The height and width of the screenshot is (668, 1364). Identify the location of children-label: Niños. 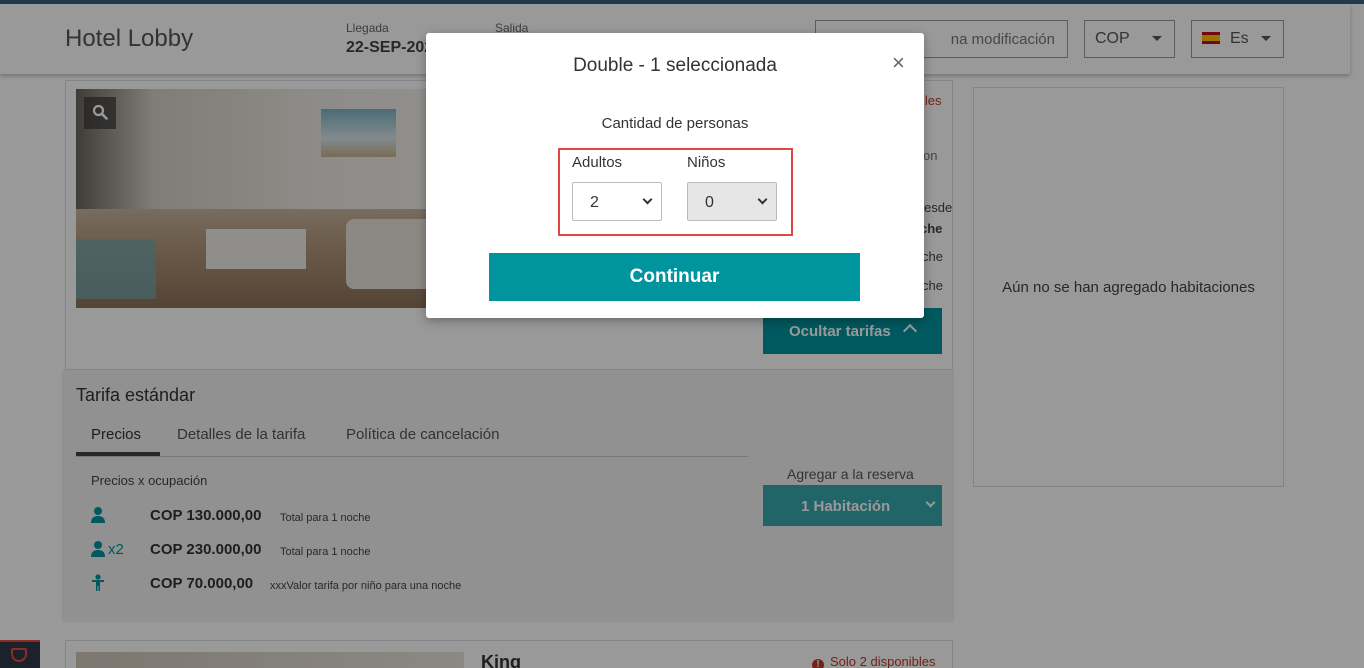
(706, 162).